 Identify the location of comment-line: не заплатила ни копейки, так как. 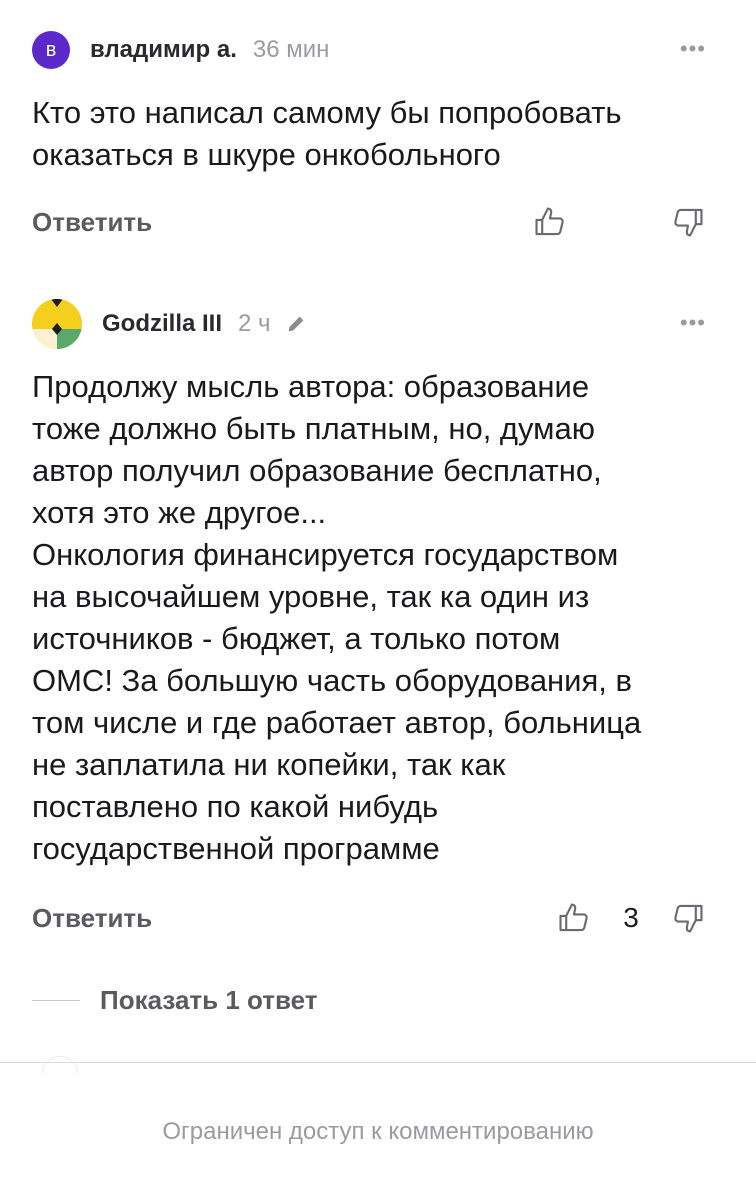
(269, 764).